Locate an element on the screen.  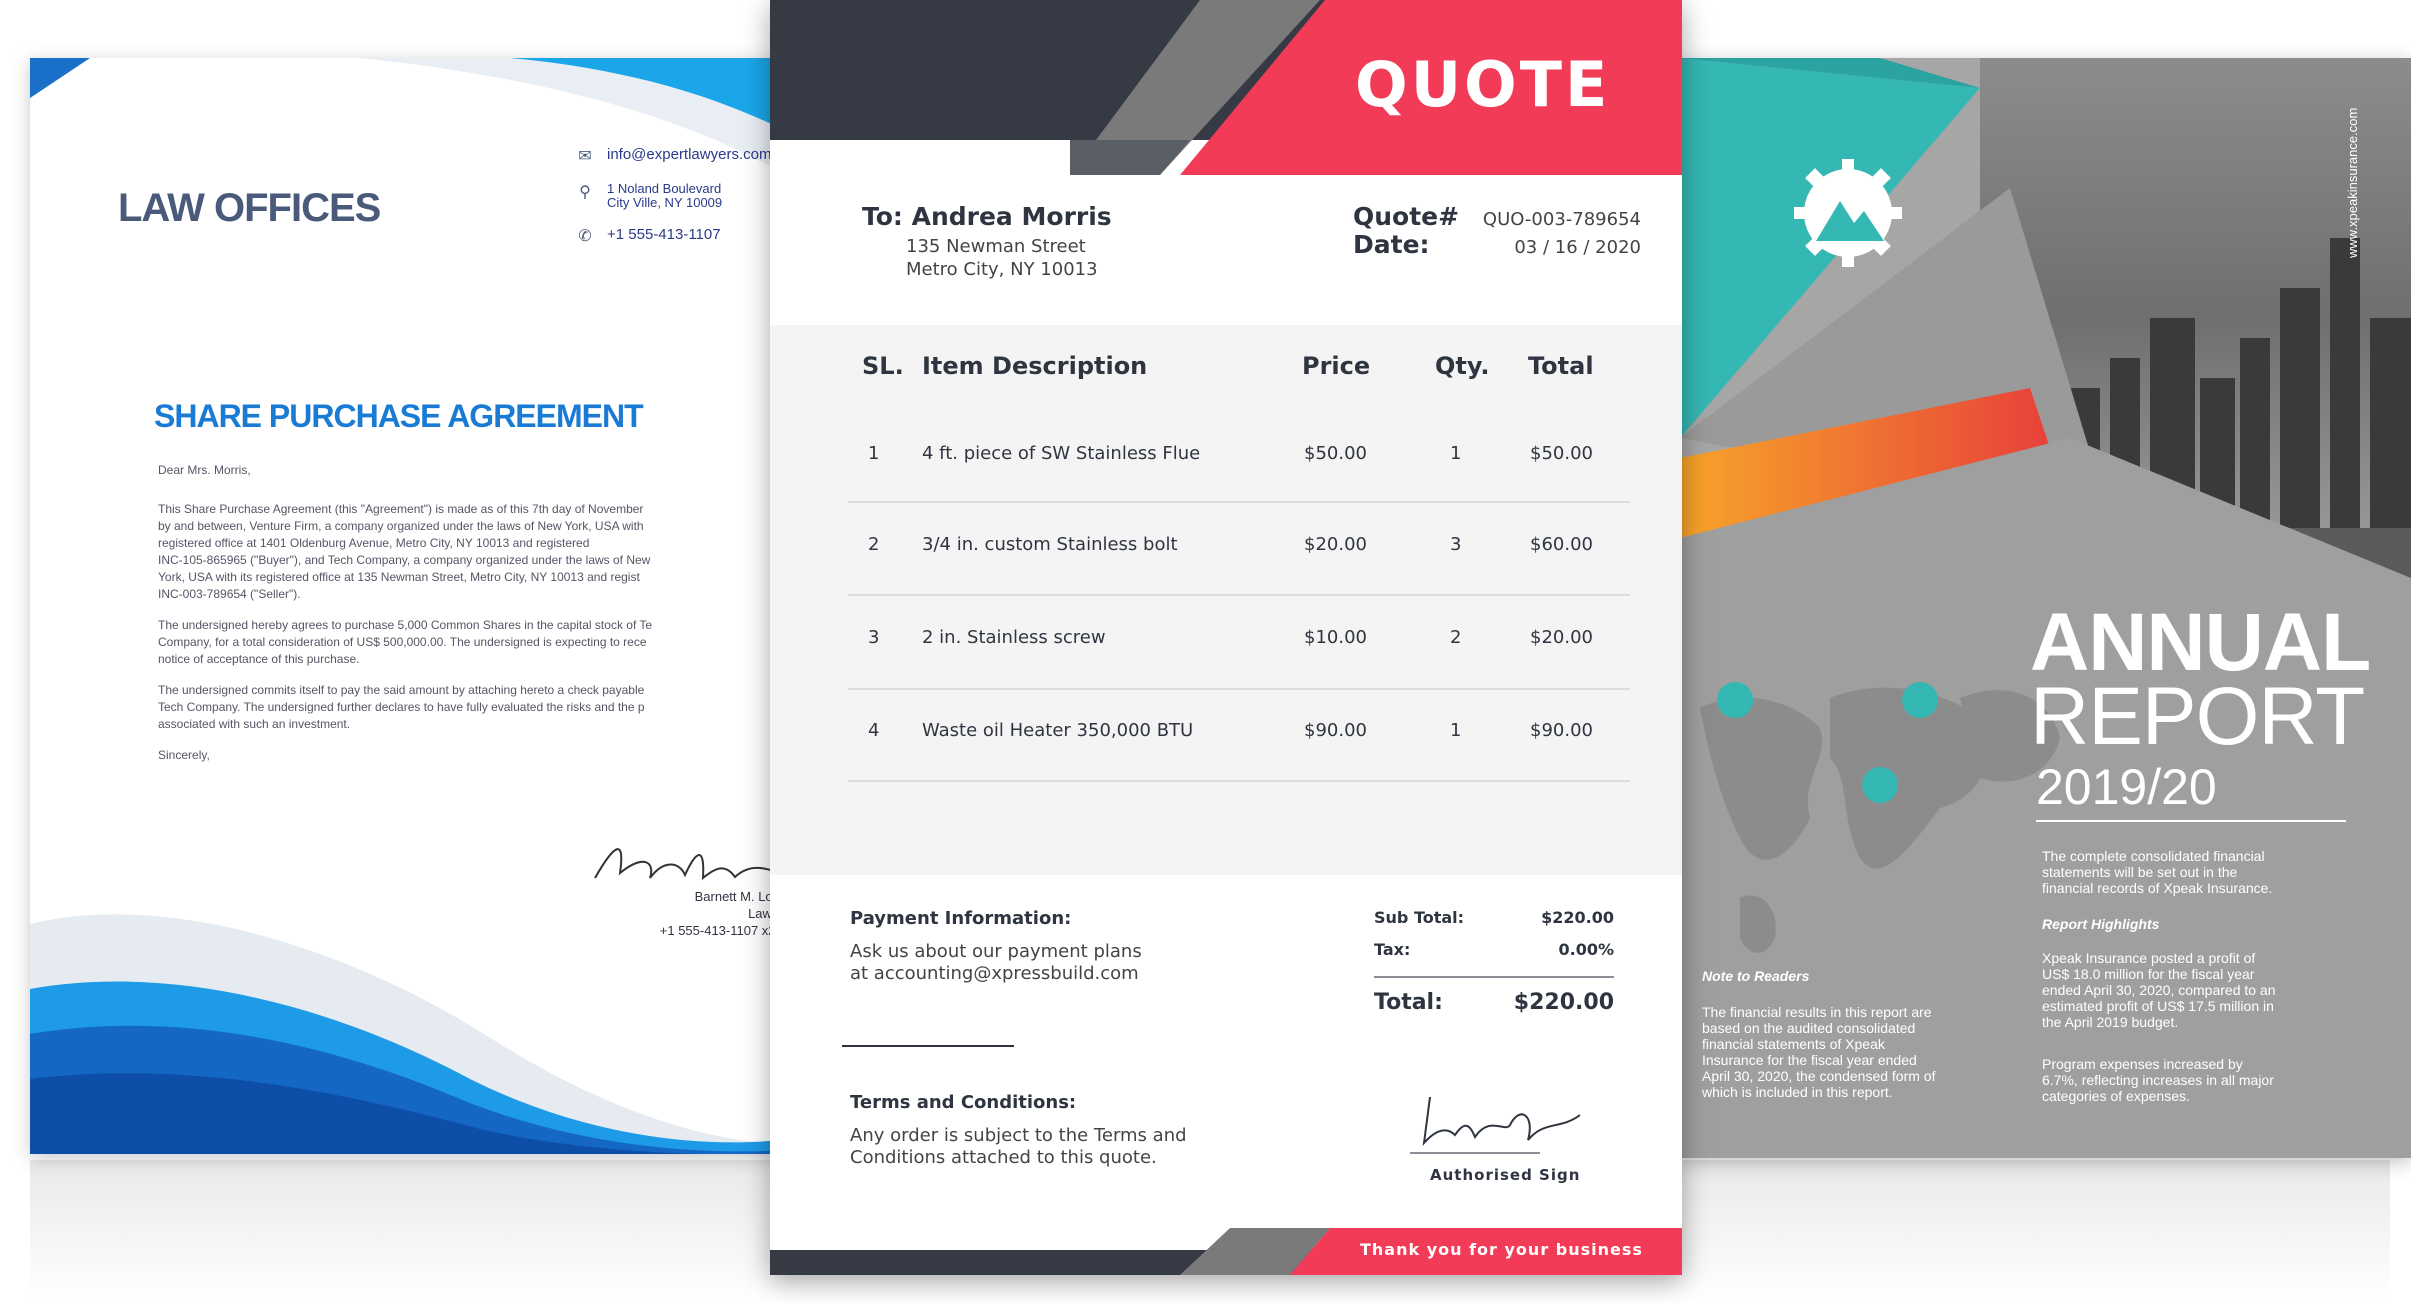
tax-value: 0.00% is located at coordinates (1586, 949).